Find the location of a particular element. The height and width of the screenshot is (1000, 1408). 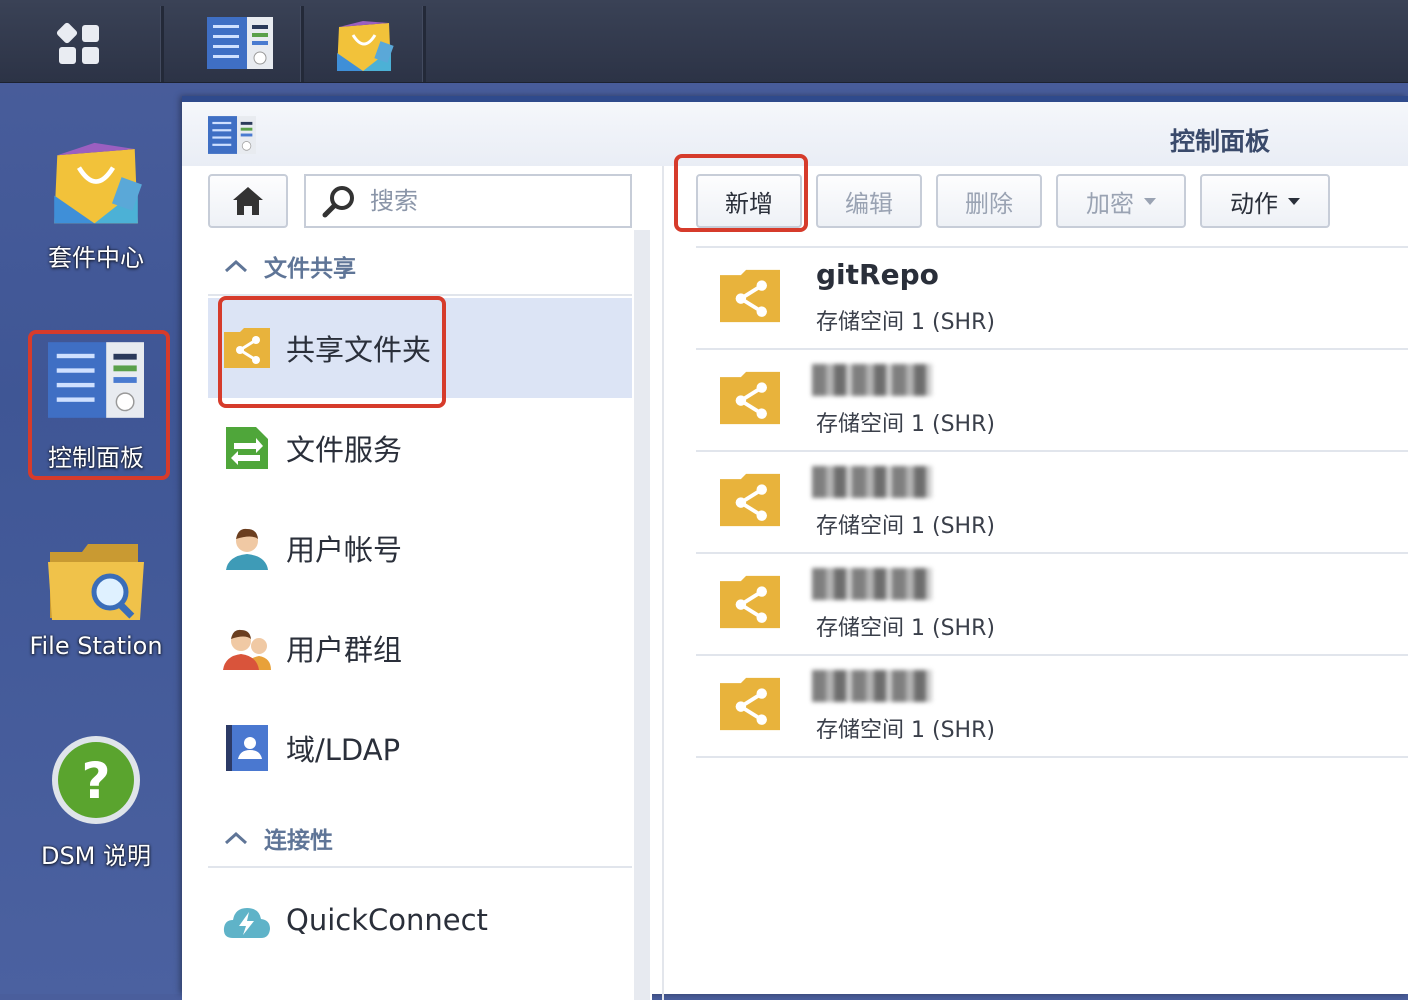

file-services-icon is located at coordinates (247, 448).